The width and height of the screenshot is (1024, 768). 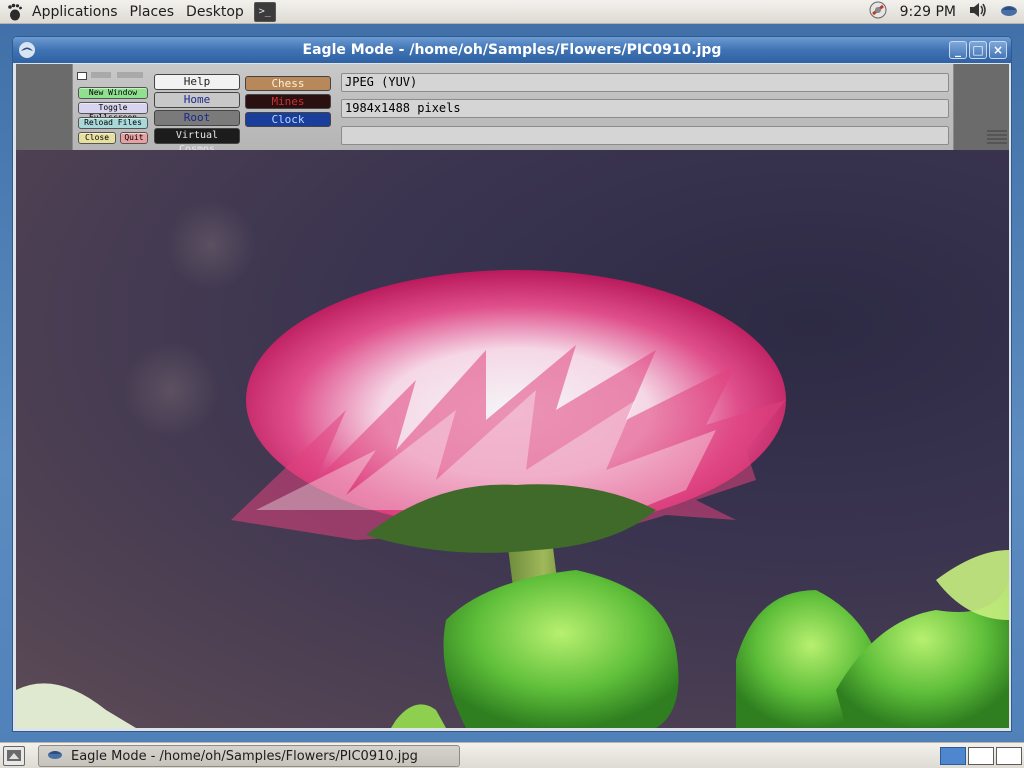 I want to click on gnome-foot-icon, so click(x=15, y=12).